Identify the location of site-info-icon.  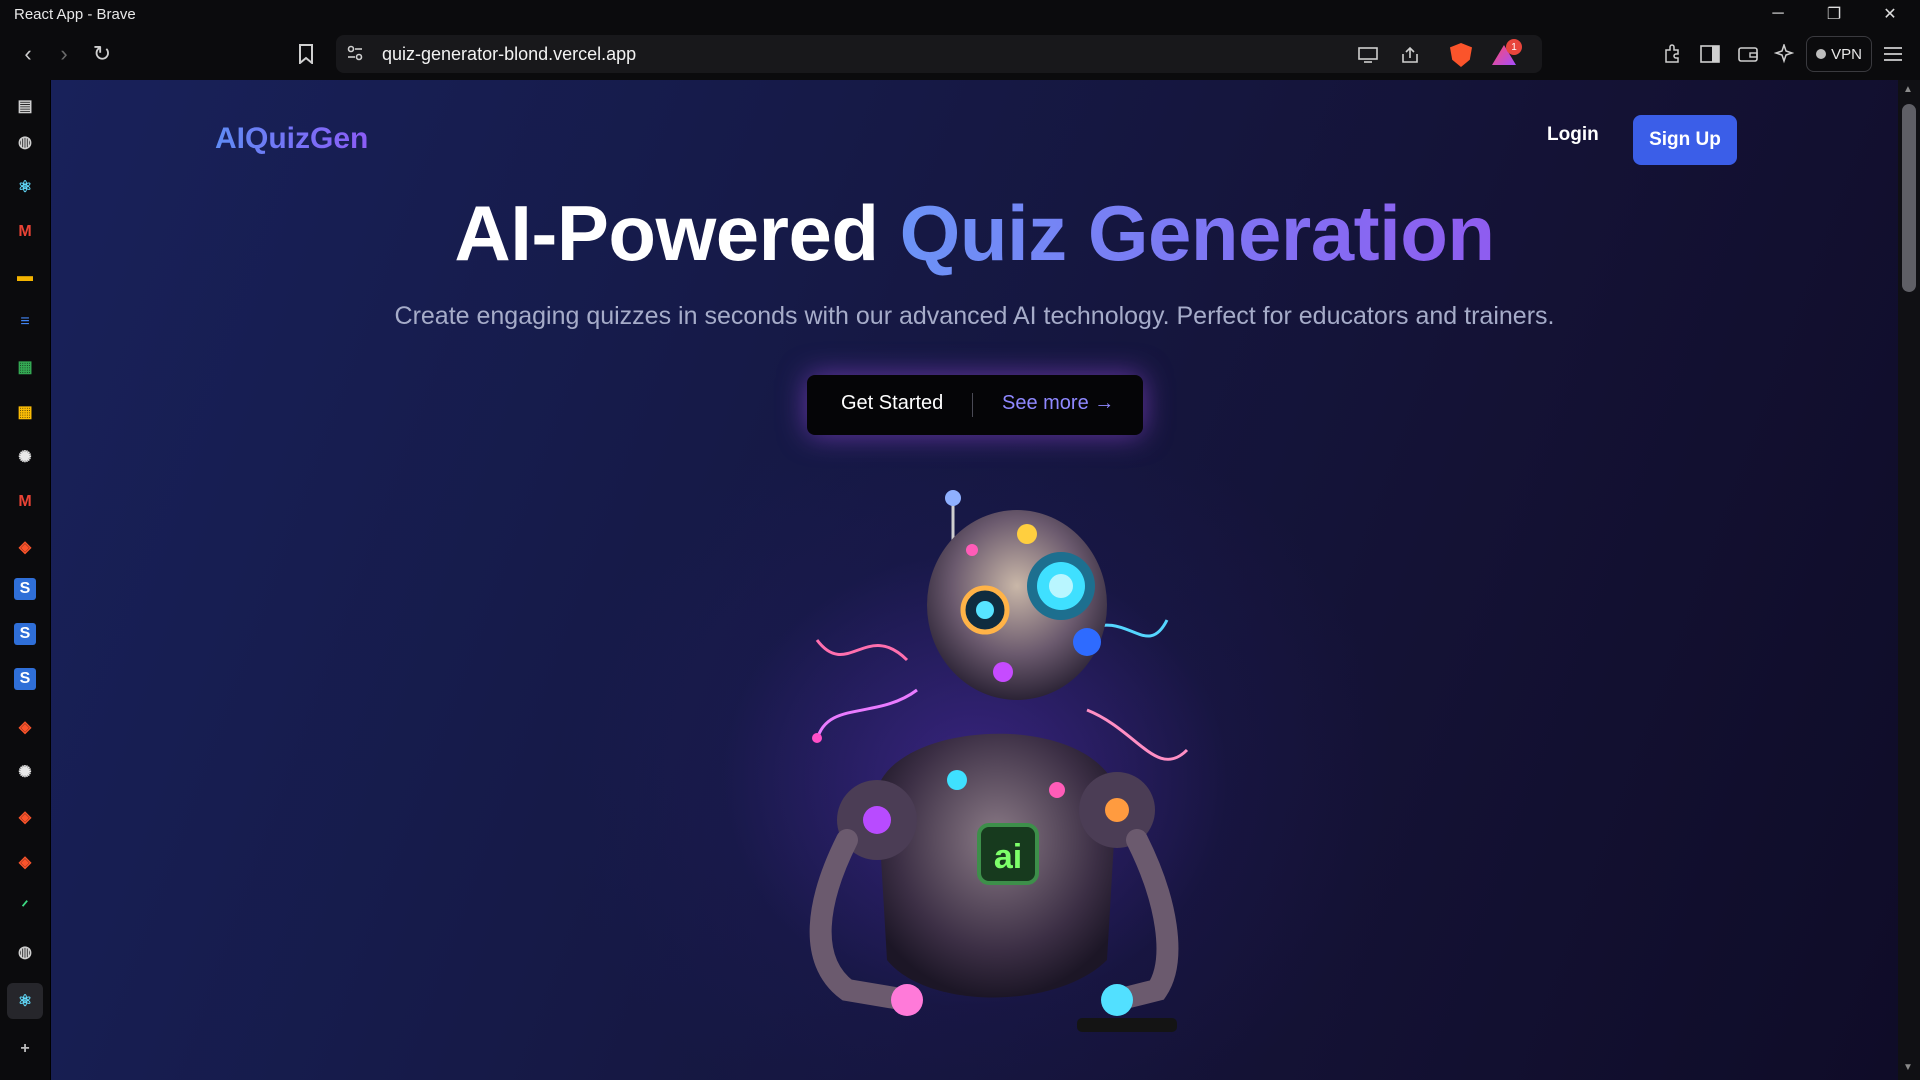
(356, 54).